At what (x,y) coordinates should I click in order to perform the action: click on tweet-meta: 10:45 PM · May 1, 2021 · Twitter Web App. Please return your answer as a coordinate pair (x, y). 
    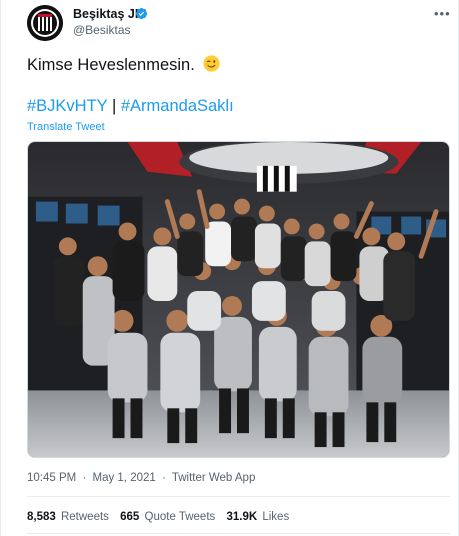
    Looking at the image, I should click on (141, 478).